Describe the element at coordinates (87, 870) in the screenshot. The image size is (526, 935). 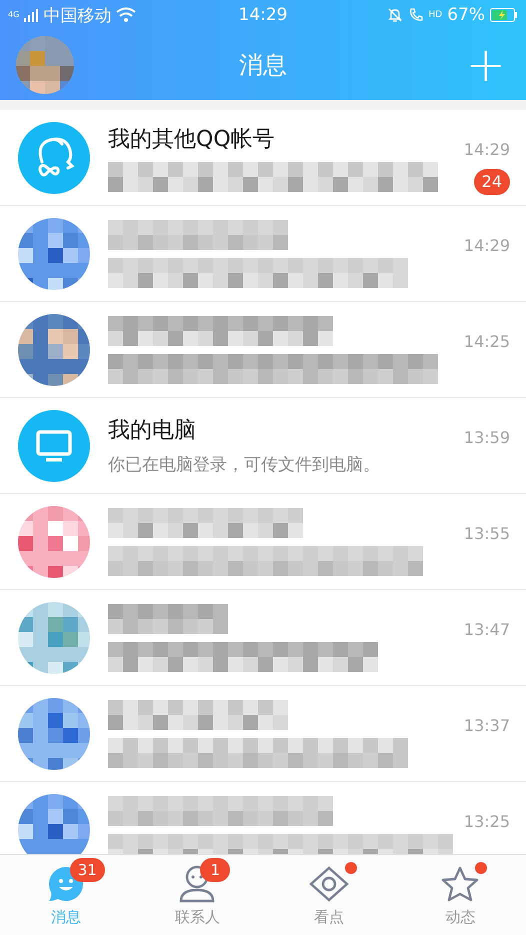
I see `count-badge: 31` at that location.